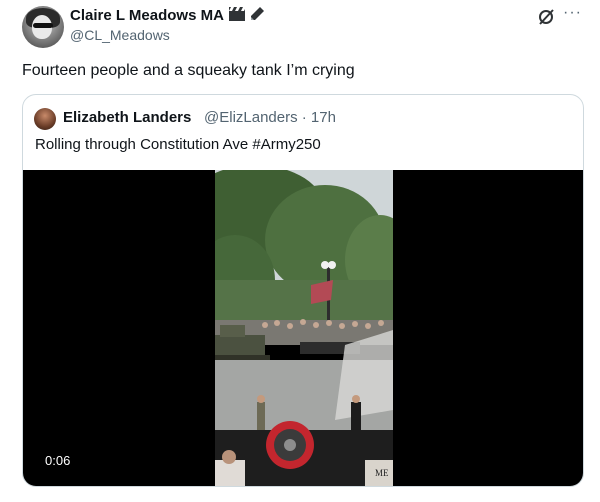 This screenshot has width=600, height=502. Describe the element at coordinates (45, 119) in the screenshot. I see `quoted-author-avatar` at that location.